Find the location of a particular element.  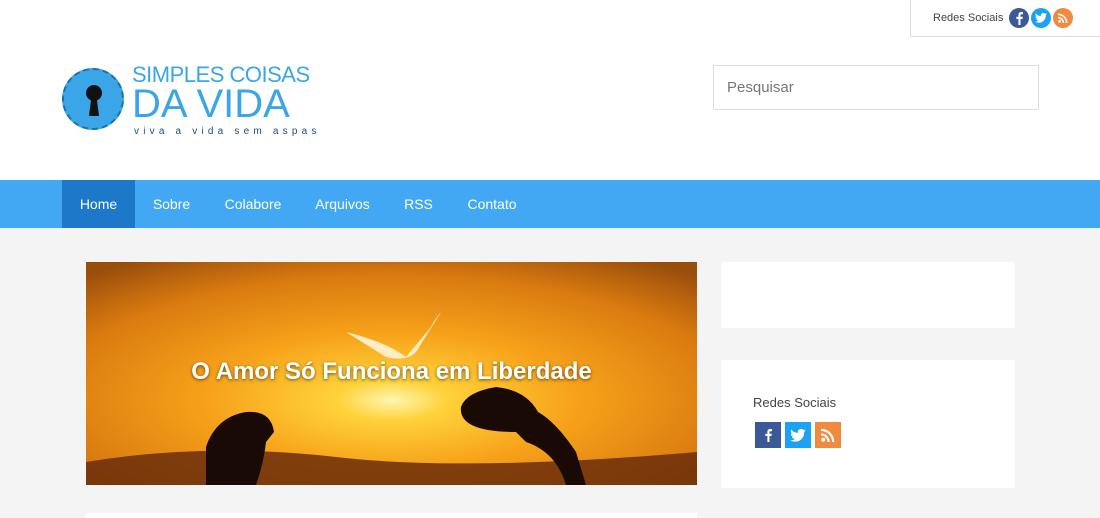

top-social-bar: Redes Sociais is located at coordinates (1005, 18).